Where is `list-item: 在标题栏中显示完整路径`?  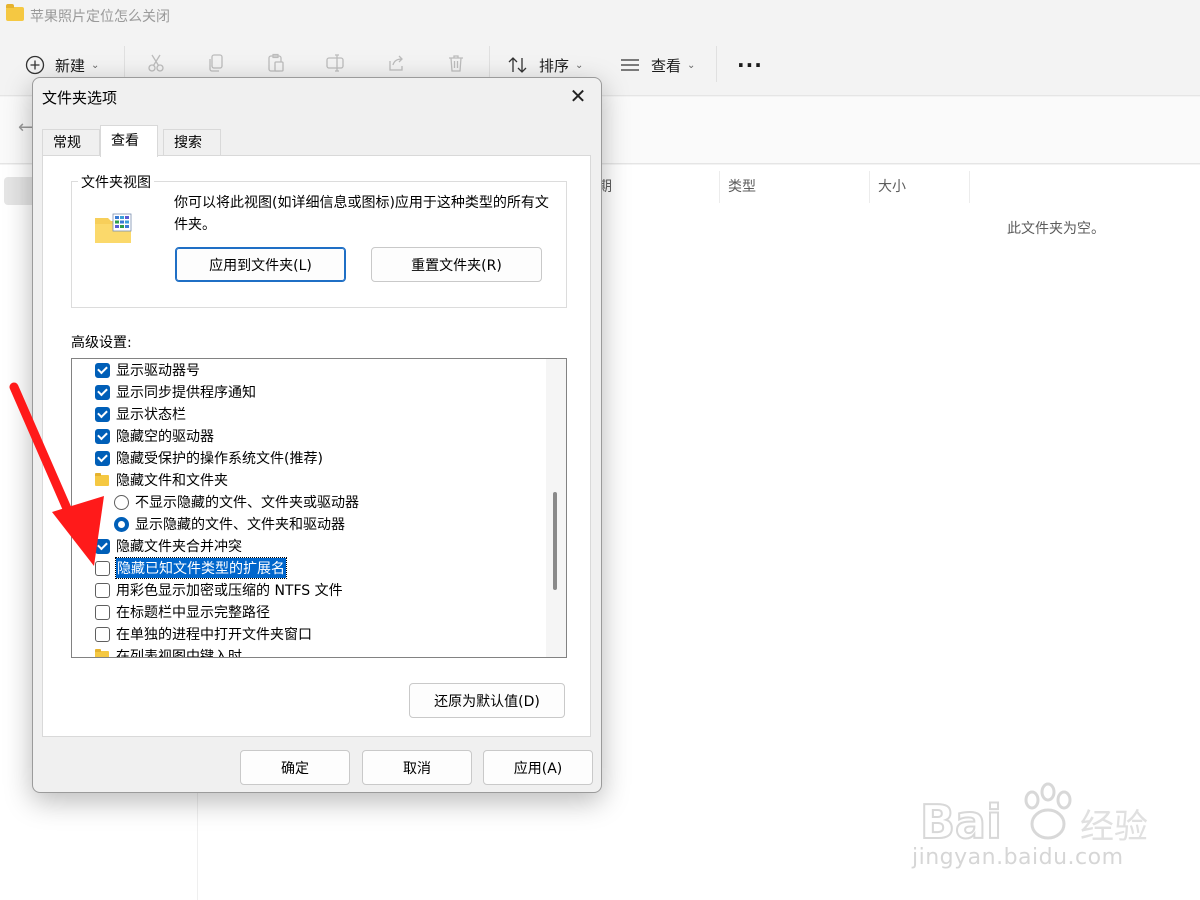 list-item: 在标题栏中显示完整路径 is located at coordinates (182, 612).